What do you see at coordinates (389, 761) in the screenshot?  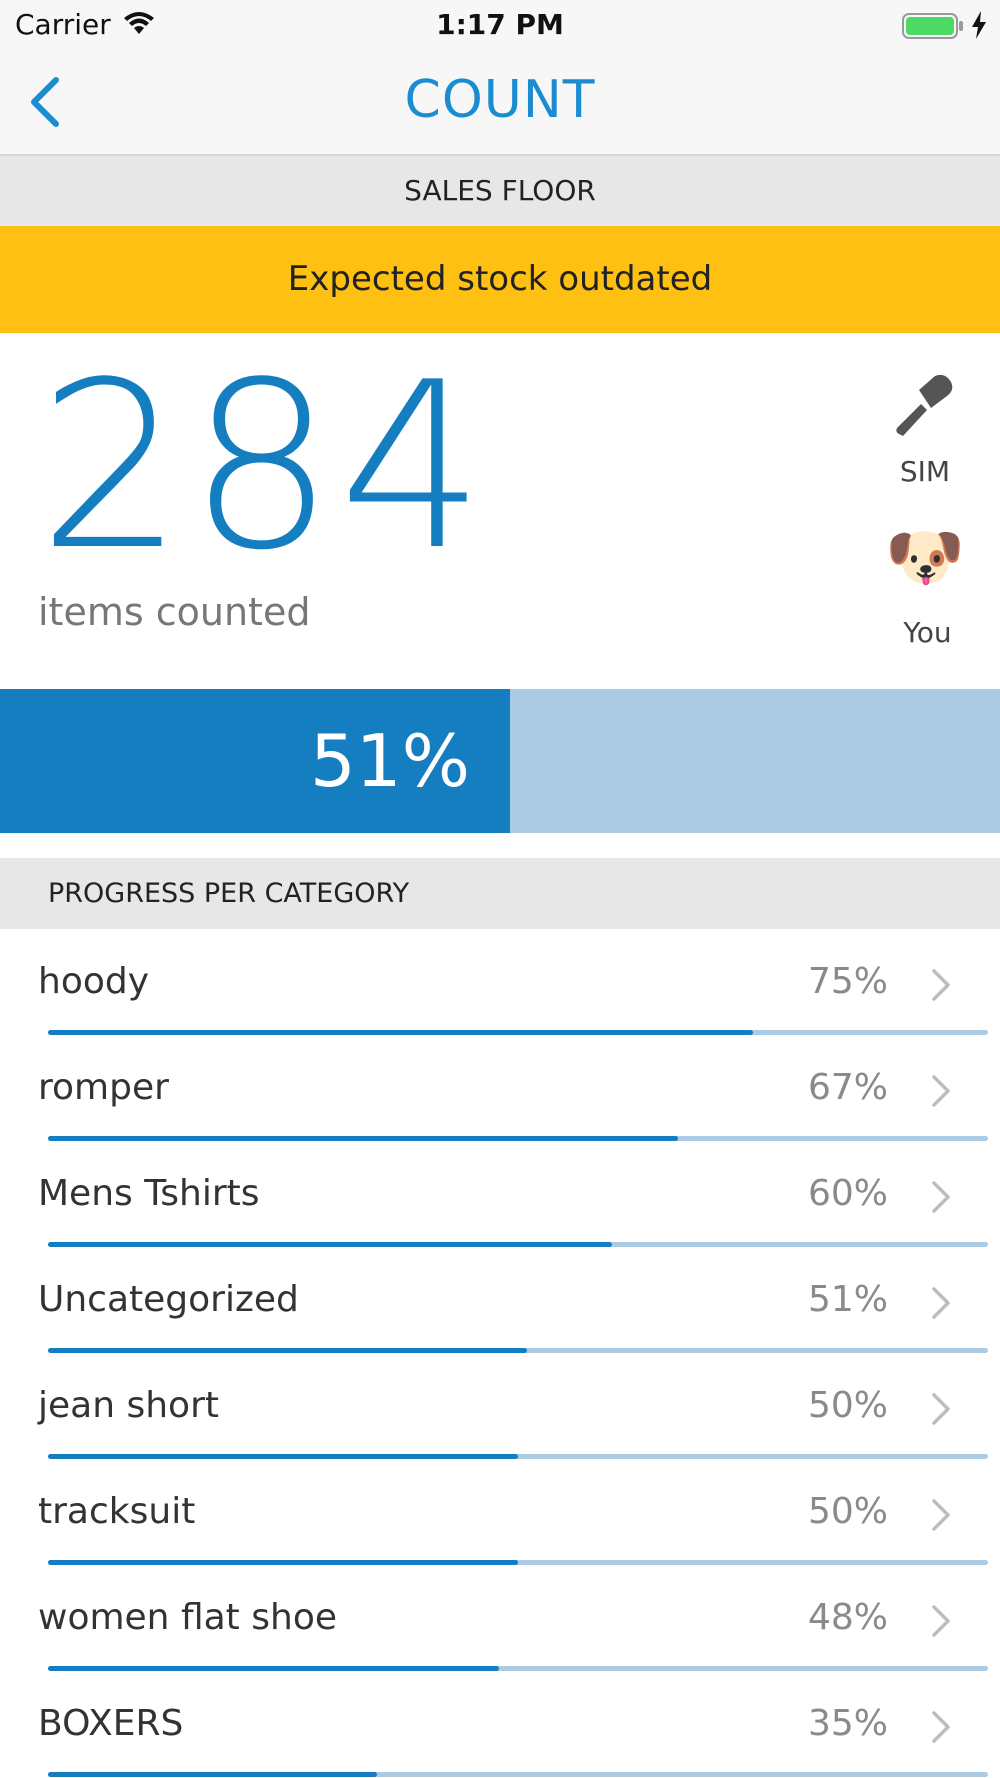 I see `overall-progress-label: 51%` at bounding box center [389, 761].